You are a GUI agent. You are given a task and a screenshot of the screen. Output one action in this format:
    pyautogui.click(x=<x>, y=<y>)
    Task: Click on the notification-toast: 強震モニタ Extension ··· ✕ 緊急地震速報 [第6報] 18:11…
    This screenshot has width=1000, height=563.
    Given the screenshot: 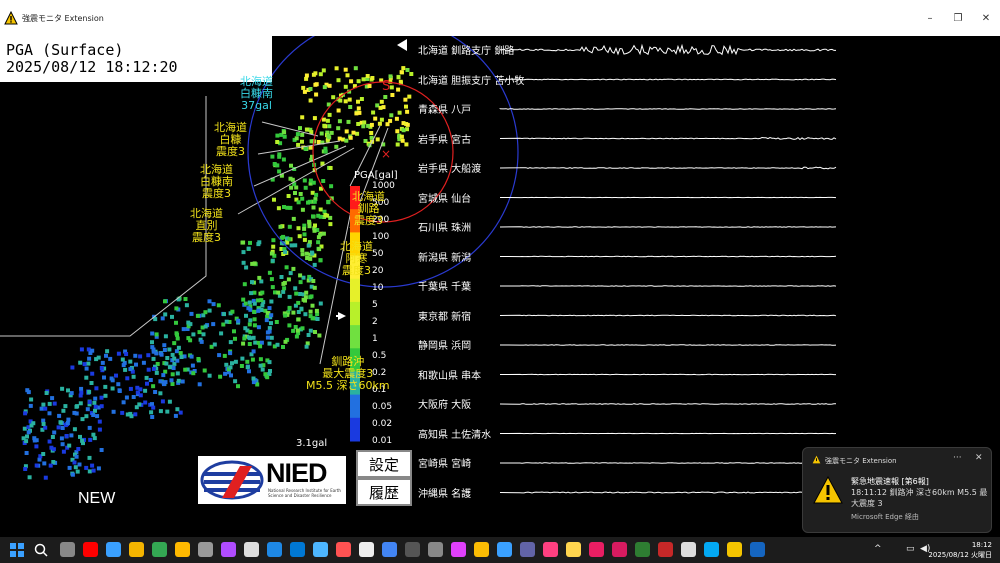 What is the action you would take?
    pyautogui.click(x=897, y=490)
    